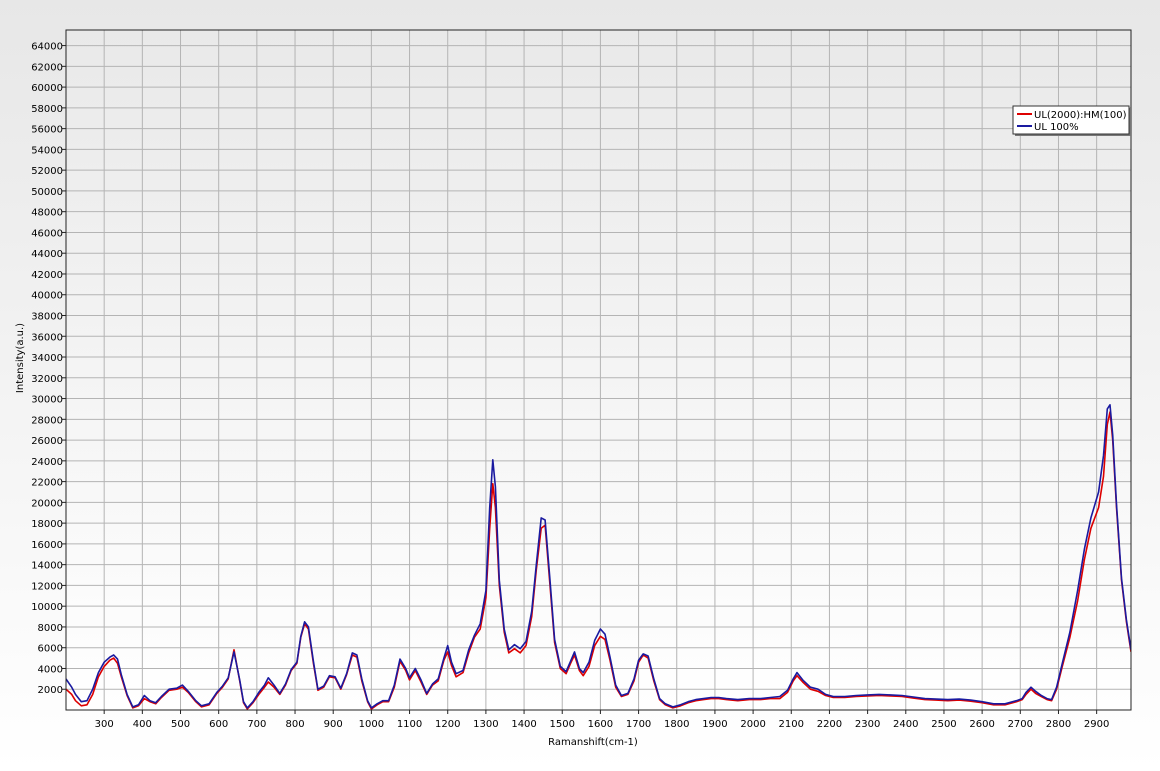 The image size is (1160, 771). I want to click on legend-label: UL(2000):HM(100), so click(1080, 115).